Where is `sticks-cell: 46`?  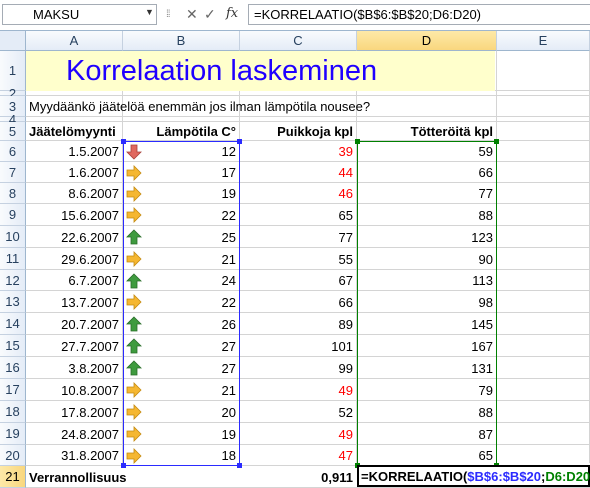
sticks-cell: 46 is located at coordinates (298, 193).